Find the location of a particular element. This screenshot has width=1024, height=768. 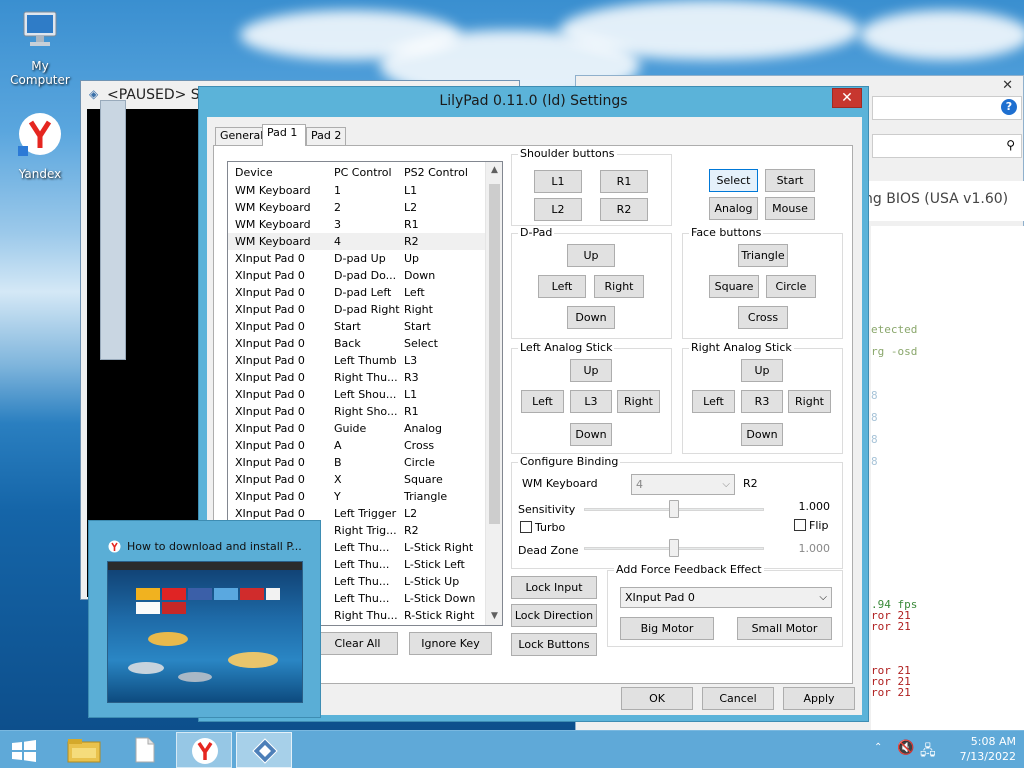

list-item: XInput Pad 0 Left Shou... L1 is located at coordinates (357, 394).